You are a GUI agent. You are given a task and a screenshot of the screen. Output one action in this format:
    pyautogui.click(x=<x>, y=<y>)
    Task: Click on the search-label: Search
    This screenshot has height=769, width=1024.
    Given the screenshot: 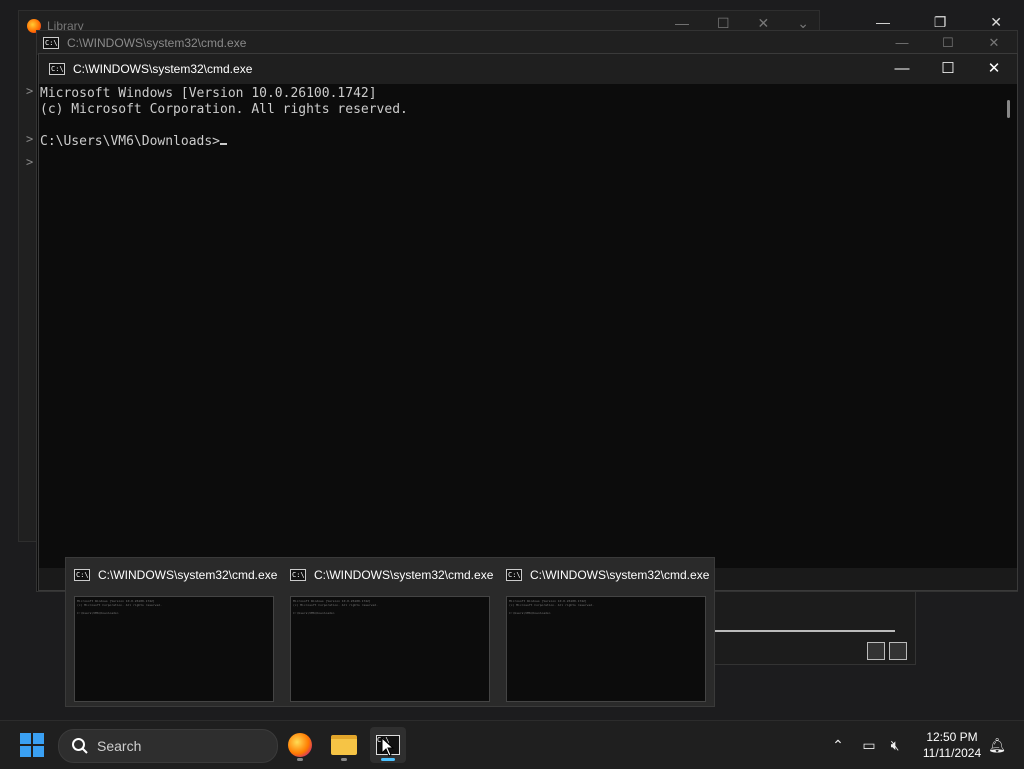 What is the action you would take?
    pyautogui.click(x=119, y=746)
    